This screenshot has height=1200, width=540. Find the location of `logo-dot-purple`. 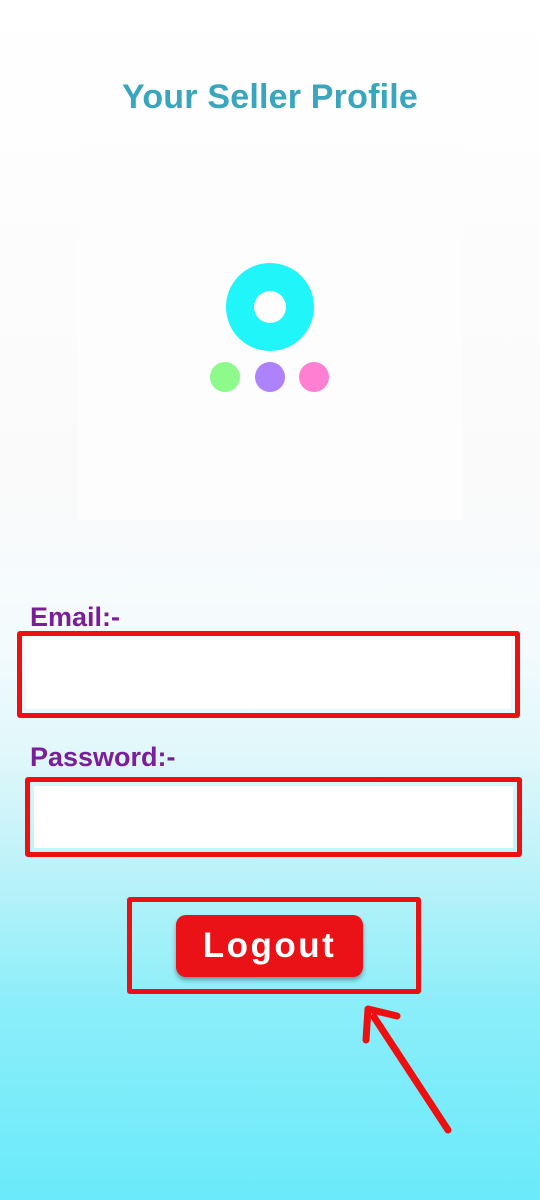

logo-dot-purple is located at coordinates (270, 377).